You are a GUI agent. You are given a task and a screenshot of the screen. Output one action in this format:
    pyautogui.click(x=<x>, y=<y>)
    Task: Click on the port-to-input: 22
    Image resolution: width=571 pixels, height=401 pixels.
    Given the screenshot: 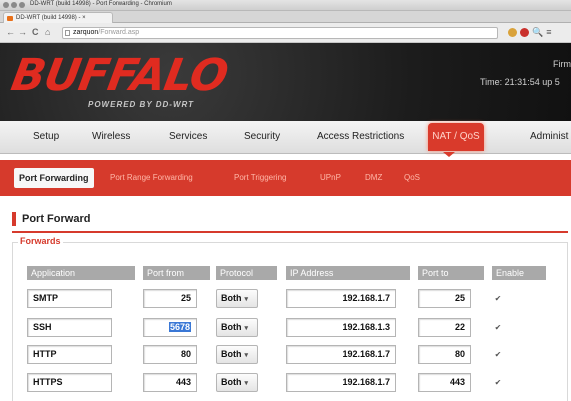 What is the action you would take?
    pyautogui.click(x=444, y=327)
    